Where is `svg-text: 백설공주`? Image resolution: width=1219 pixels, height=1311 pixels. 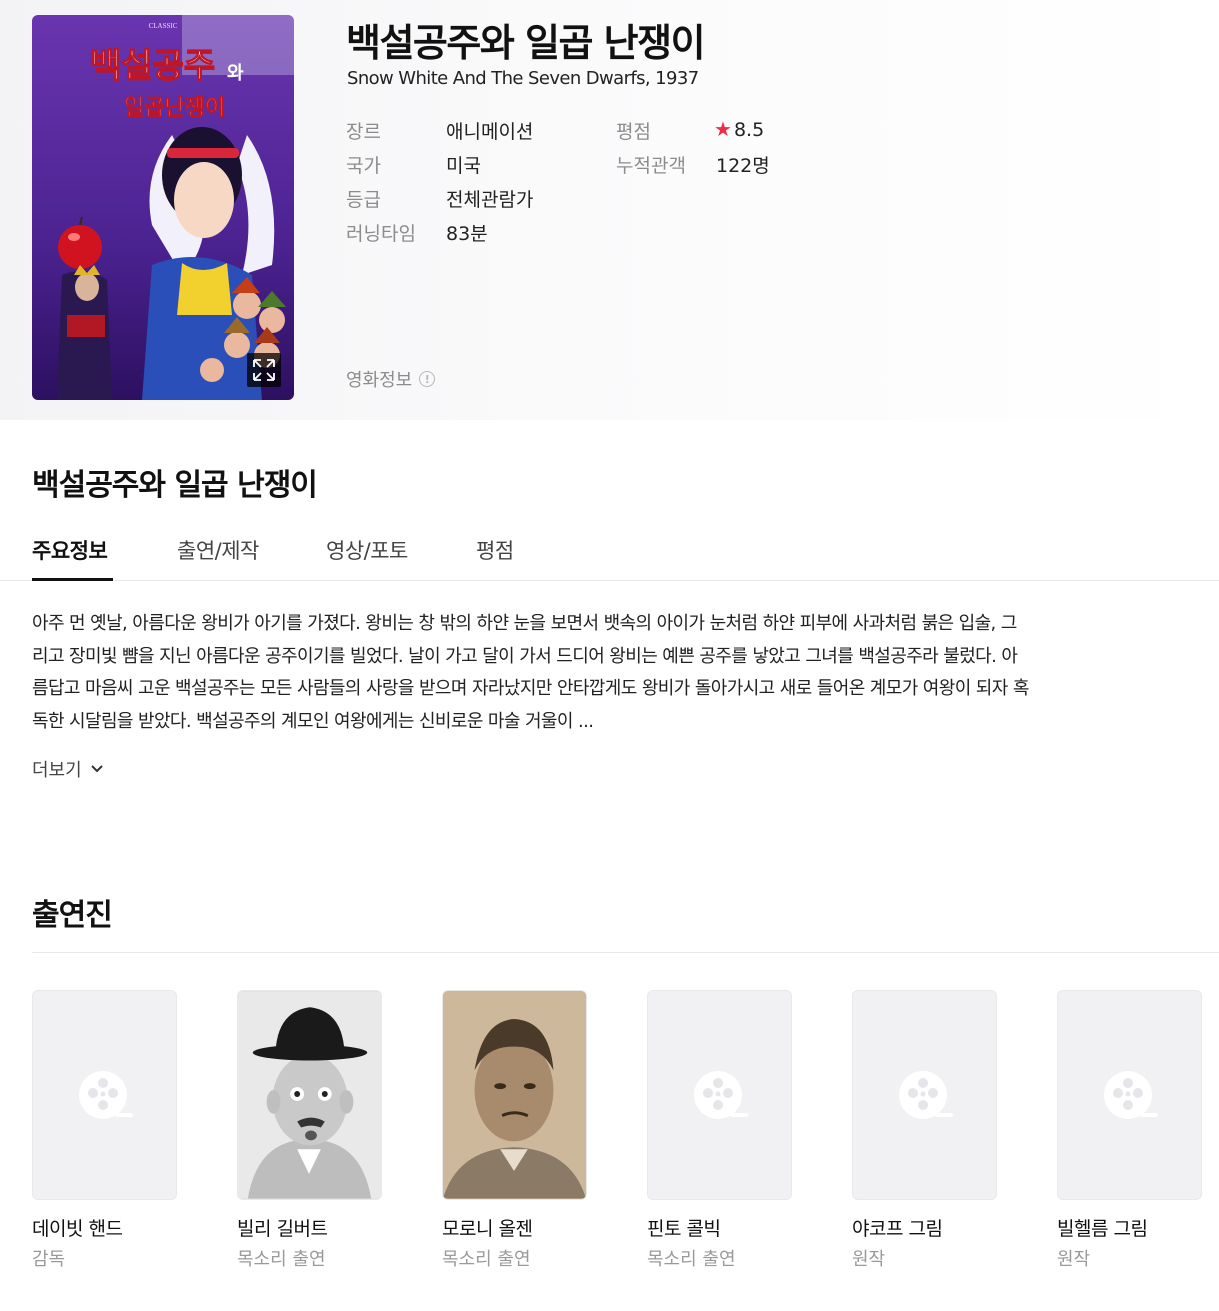 svg-text: 백설공주 is located at coordinates (152, 66).